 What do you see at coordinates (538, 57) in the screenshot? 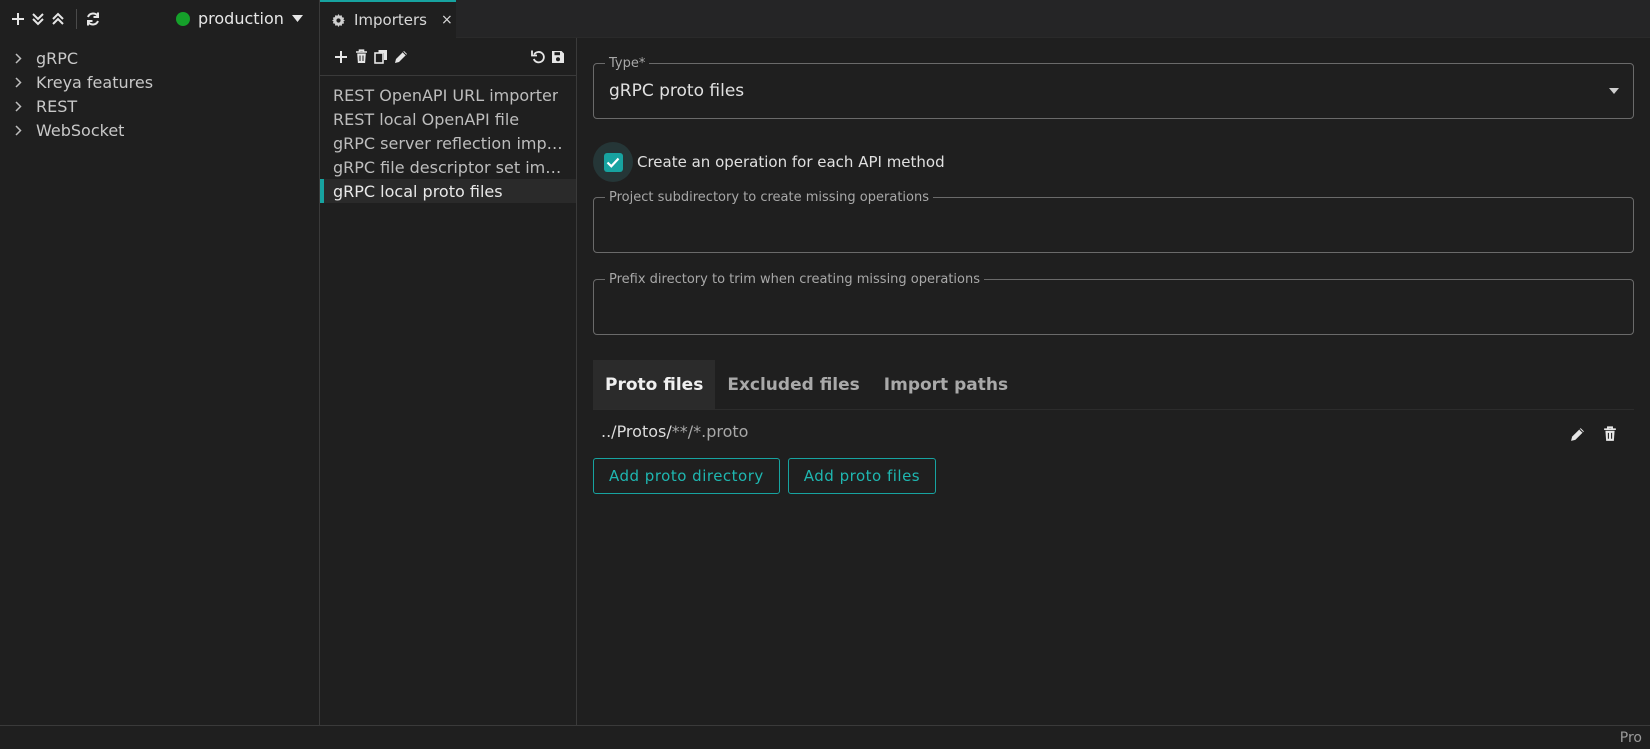
I see `undo-icon` at bounding box center [538, 57].